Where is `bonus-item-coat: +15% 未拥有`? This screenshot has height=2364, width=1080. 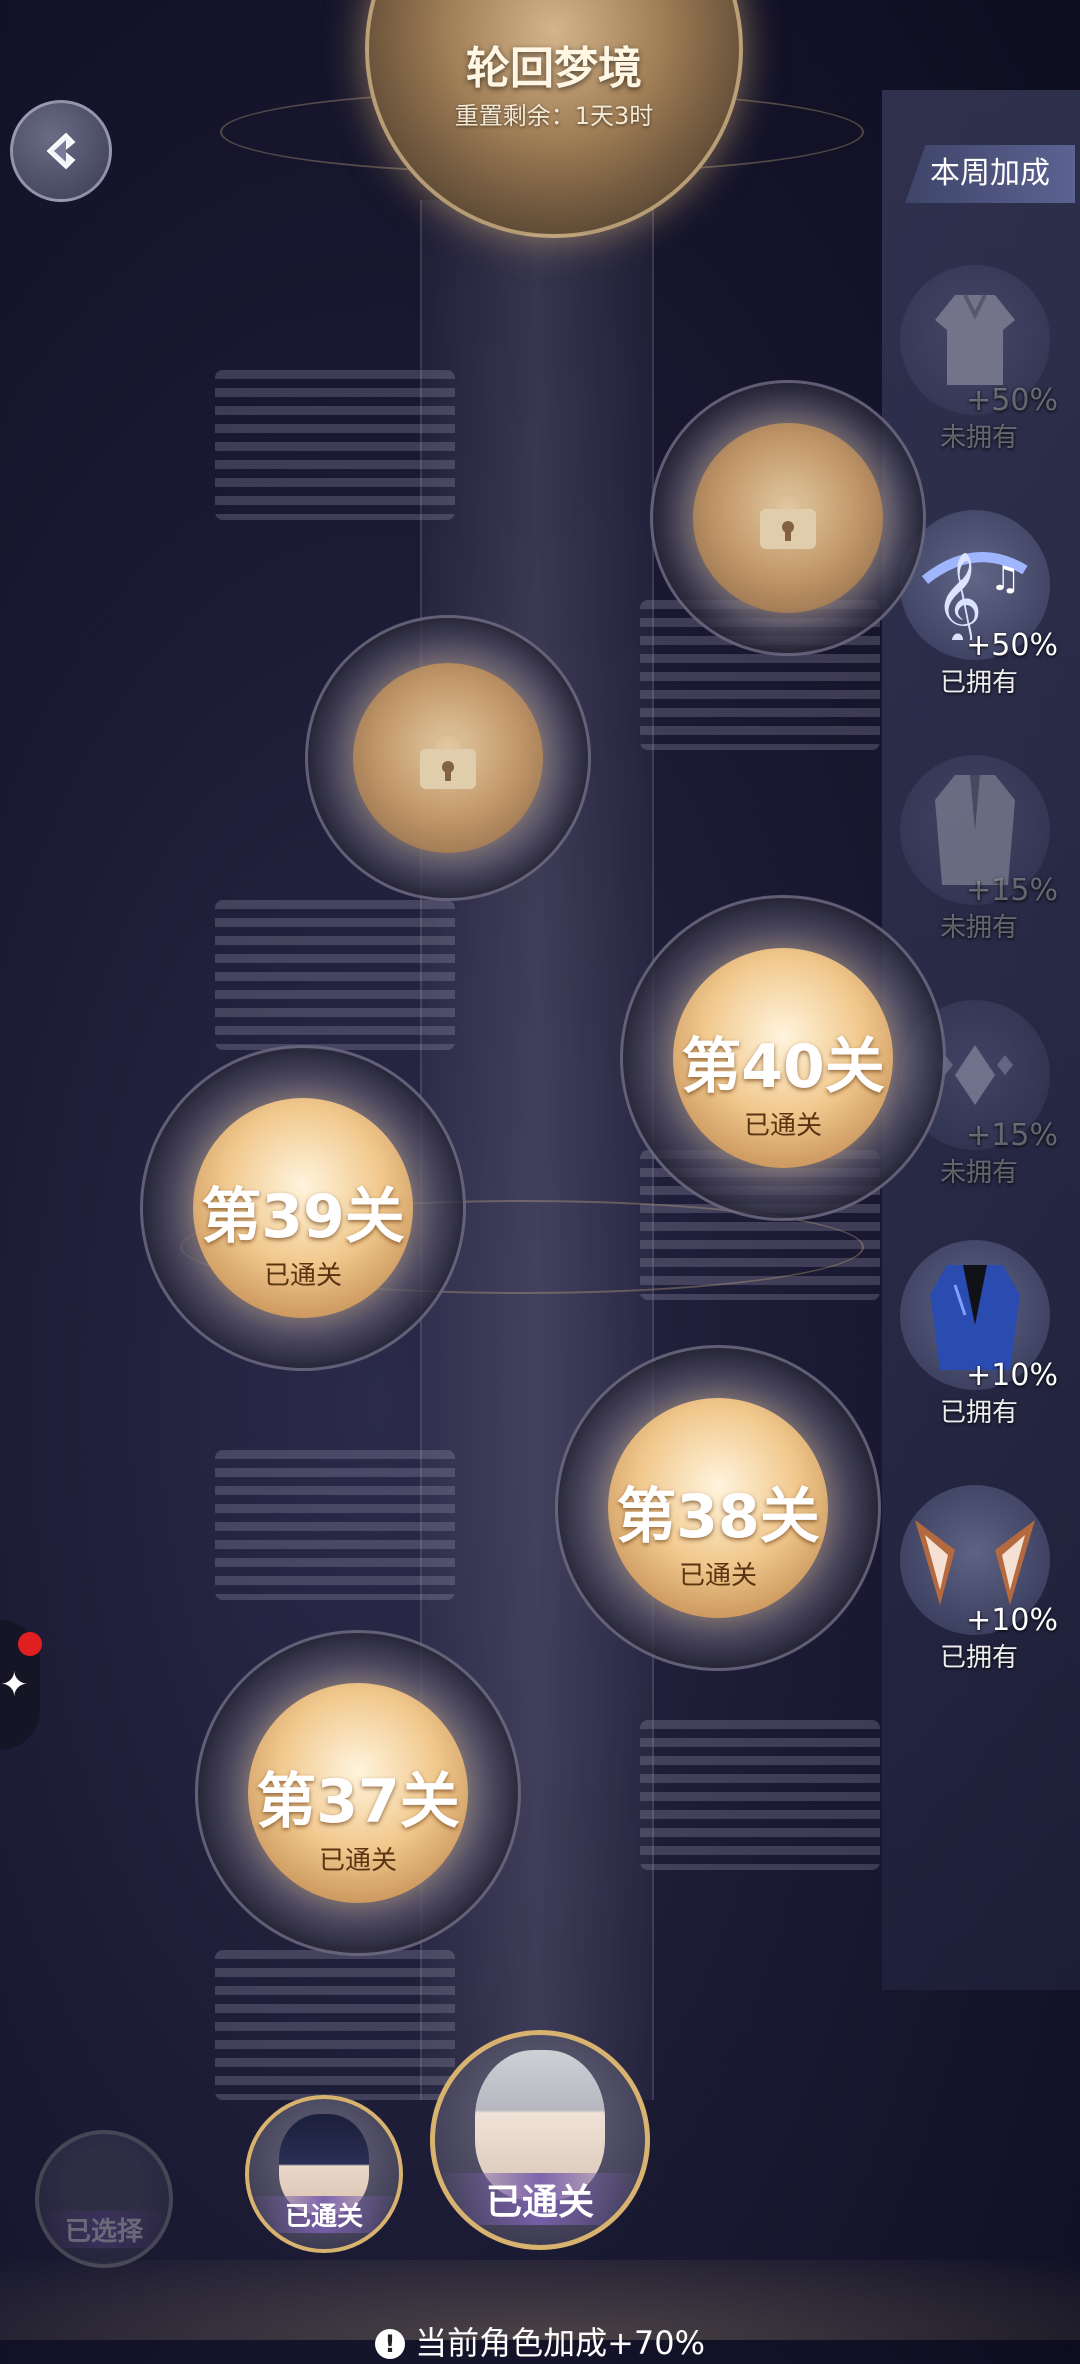
bonus-item-coat: +15% 未拥有 is located at coordinates (985, 849).